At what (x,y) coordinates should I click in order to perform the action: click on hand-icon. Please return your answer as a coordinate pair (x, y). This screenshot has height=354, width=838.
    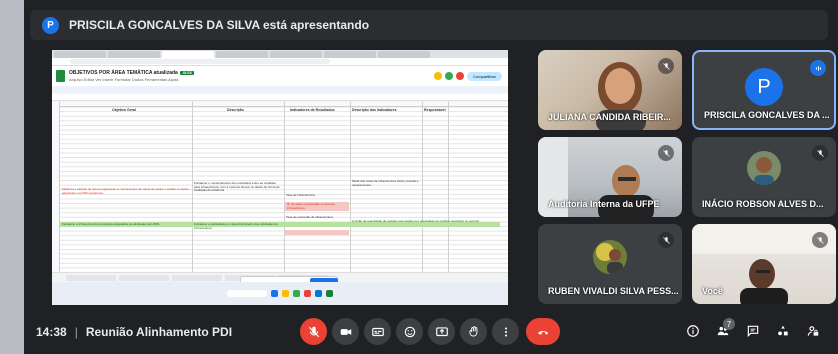
    Looking at the image, I should click on (472, 331).